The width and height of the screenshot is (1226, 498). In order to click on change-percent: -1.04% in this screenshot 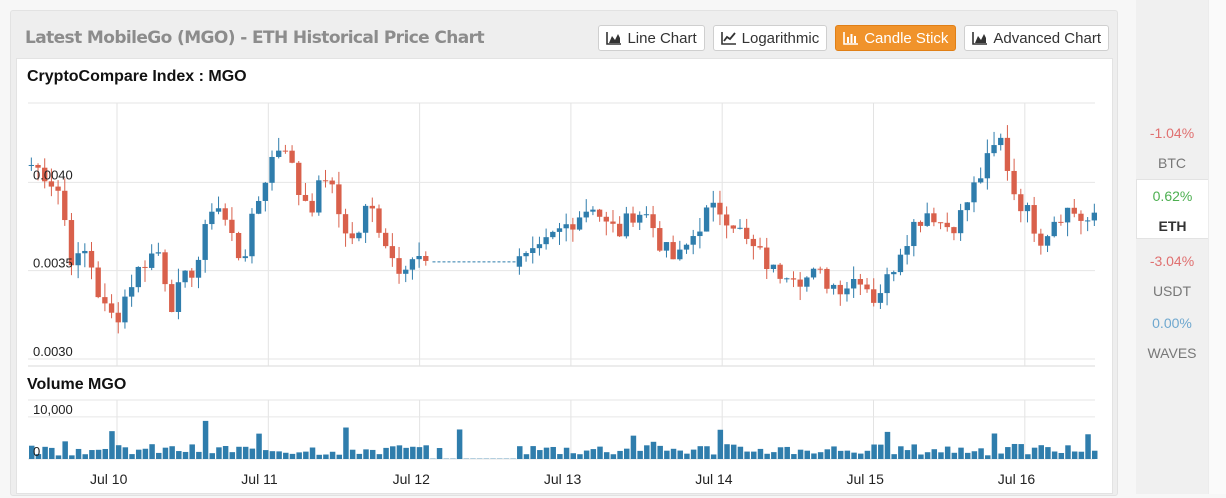, I will do `click(1172, 133)`.